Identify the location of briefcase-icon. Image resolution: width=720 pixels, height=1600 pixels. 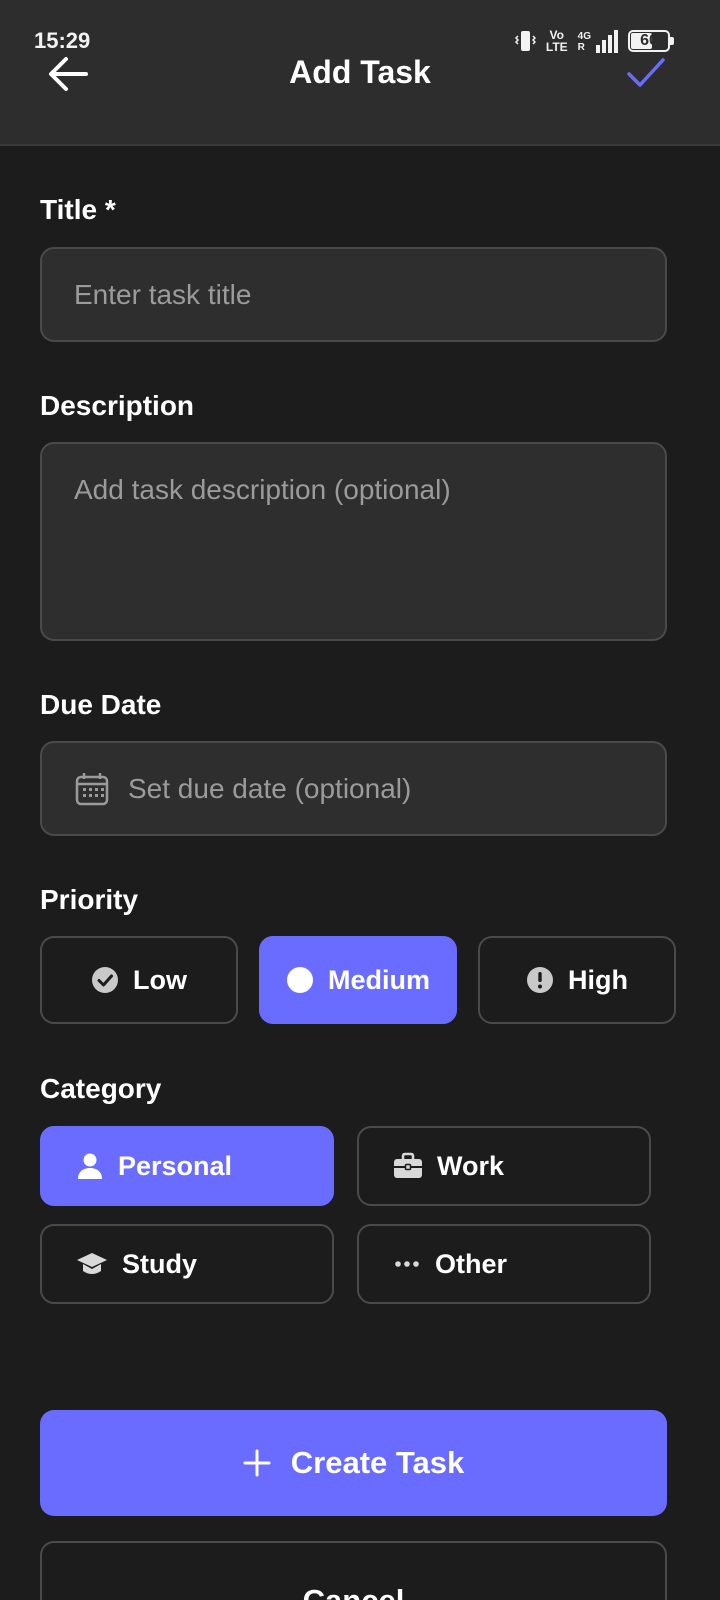
(408, 1166).